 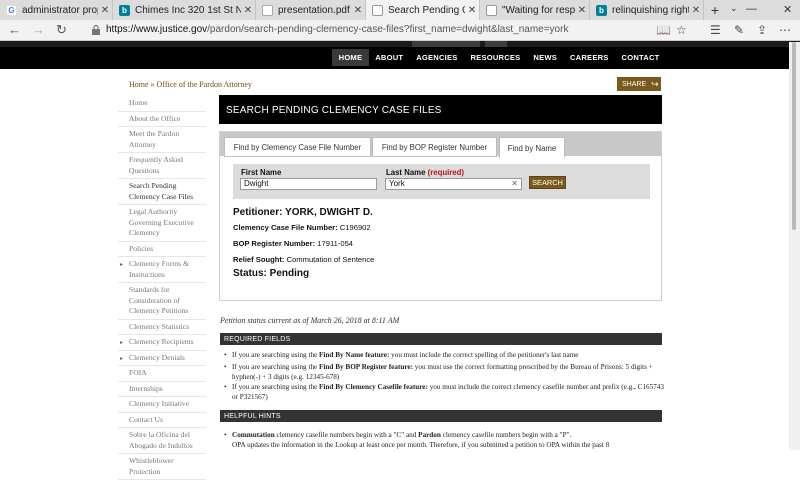 I want to click on tab-find-by-case-number: Find by Clemency Case File Number, so click(x=297, y=147).